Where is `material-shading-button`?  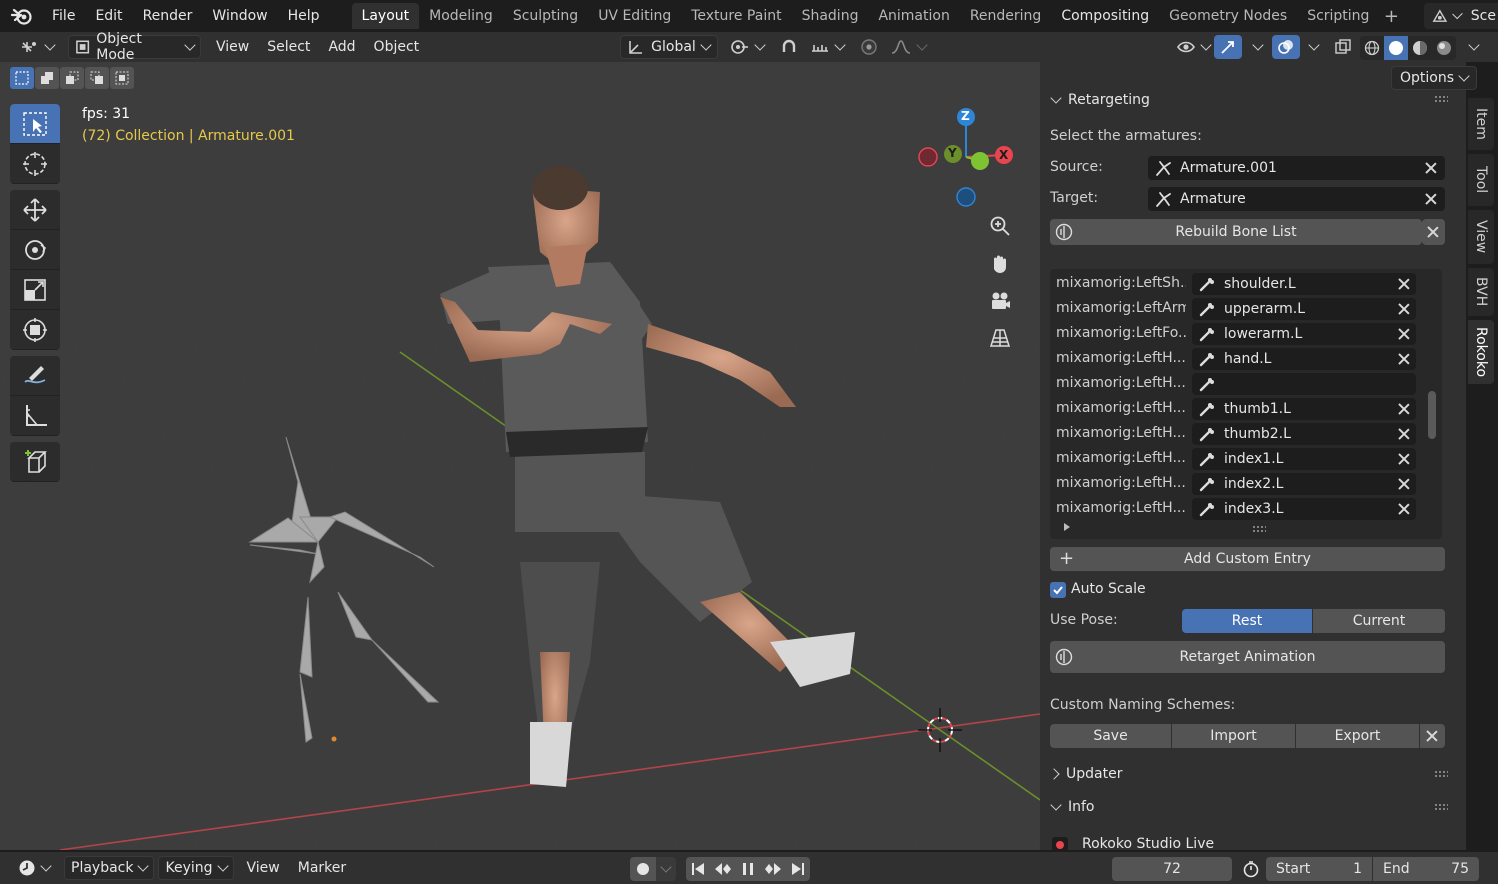 material-shading-button is located at coordinates (1420, 48).